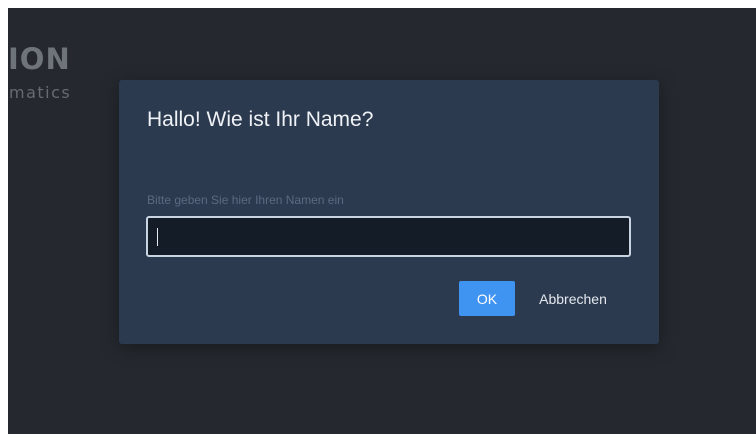 This screenshot has width=756, height=434. I want to click on brand-logo-text: ION, so click(39, 59).